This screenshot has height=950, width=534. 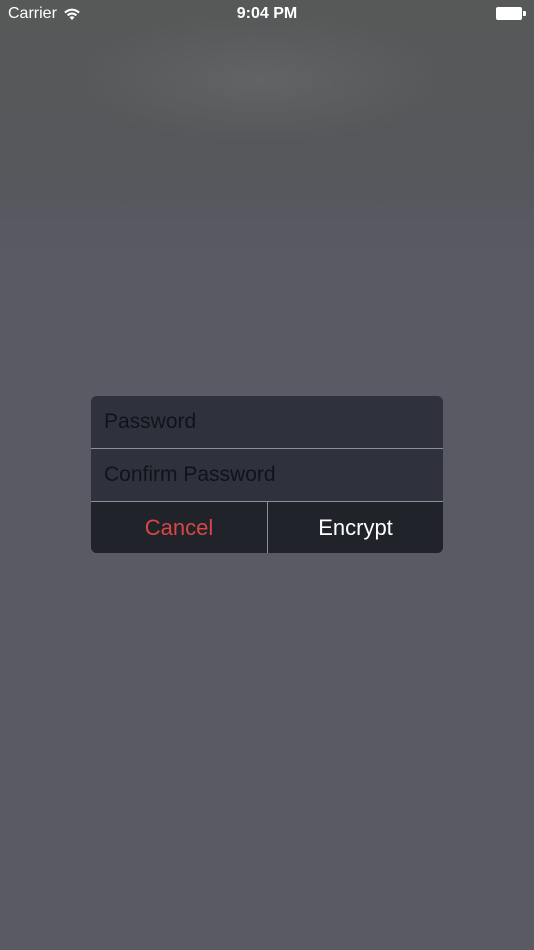 I want to click on clock: 9:04 PM, so click(x=267, y=13).